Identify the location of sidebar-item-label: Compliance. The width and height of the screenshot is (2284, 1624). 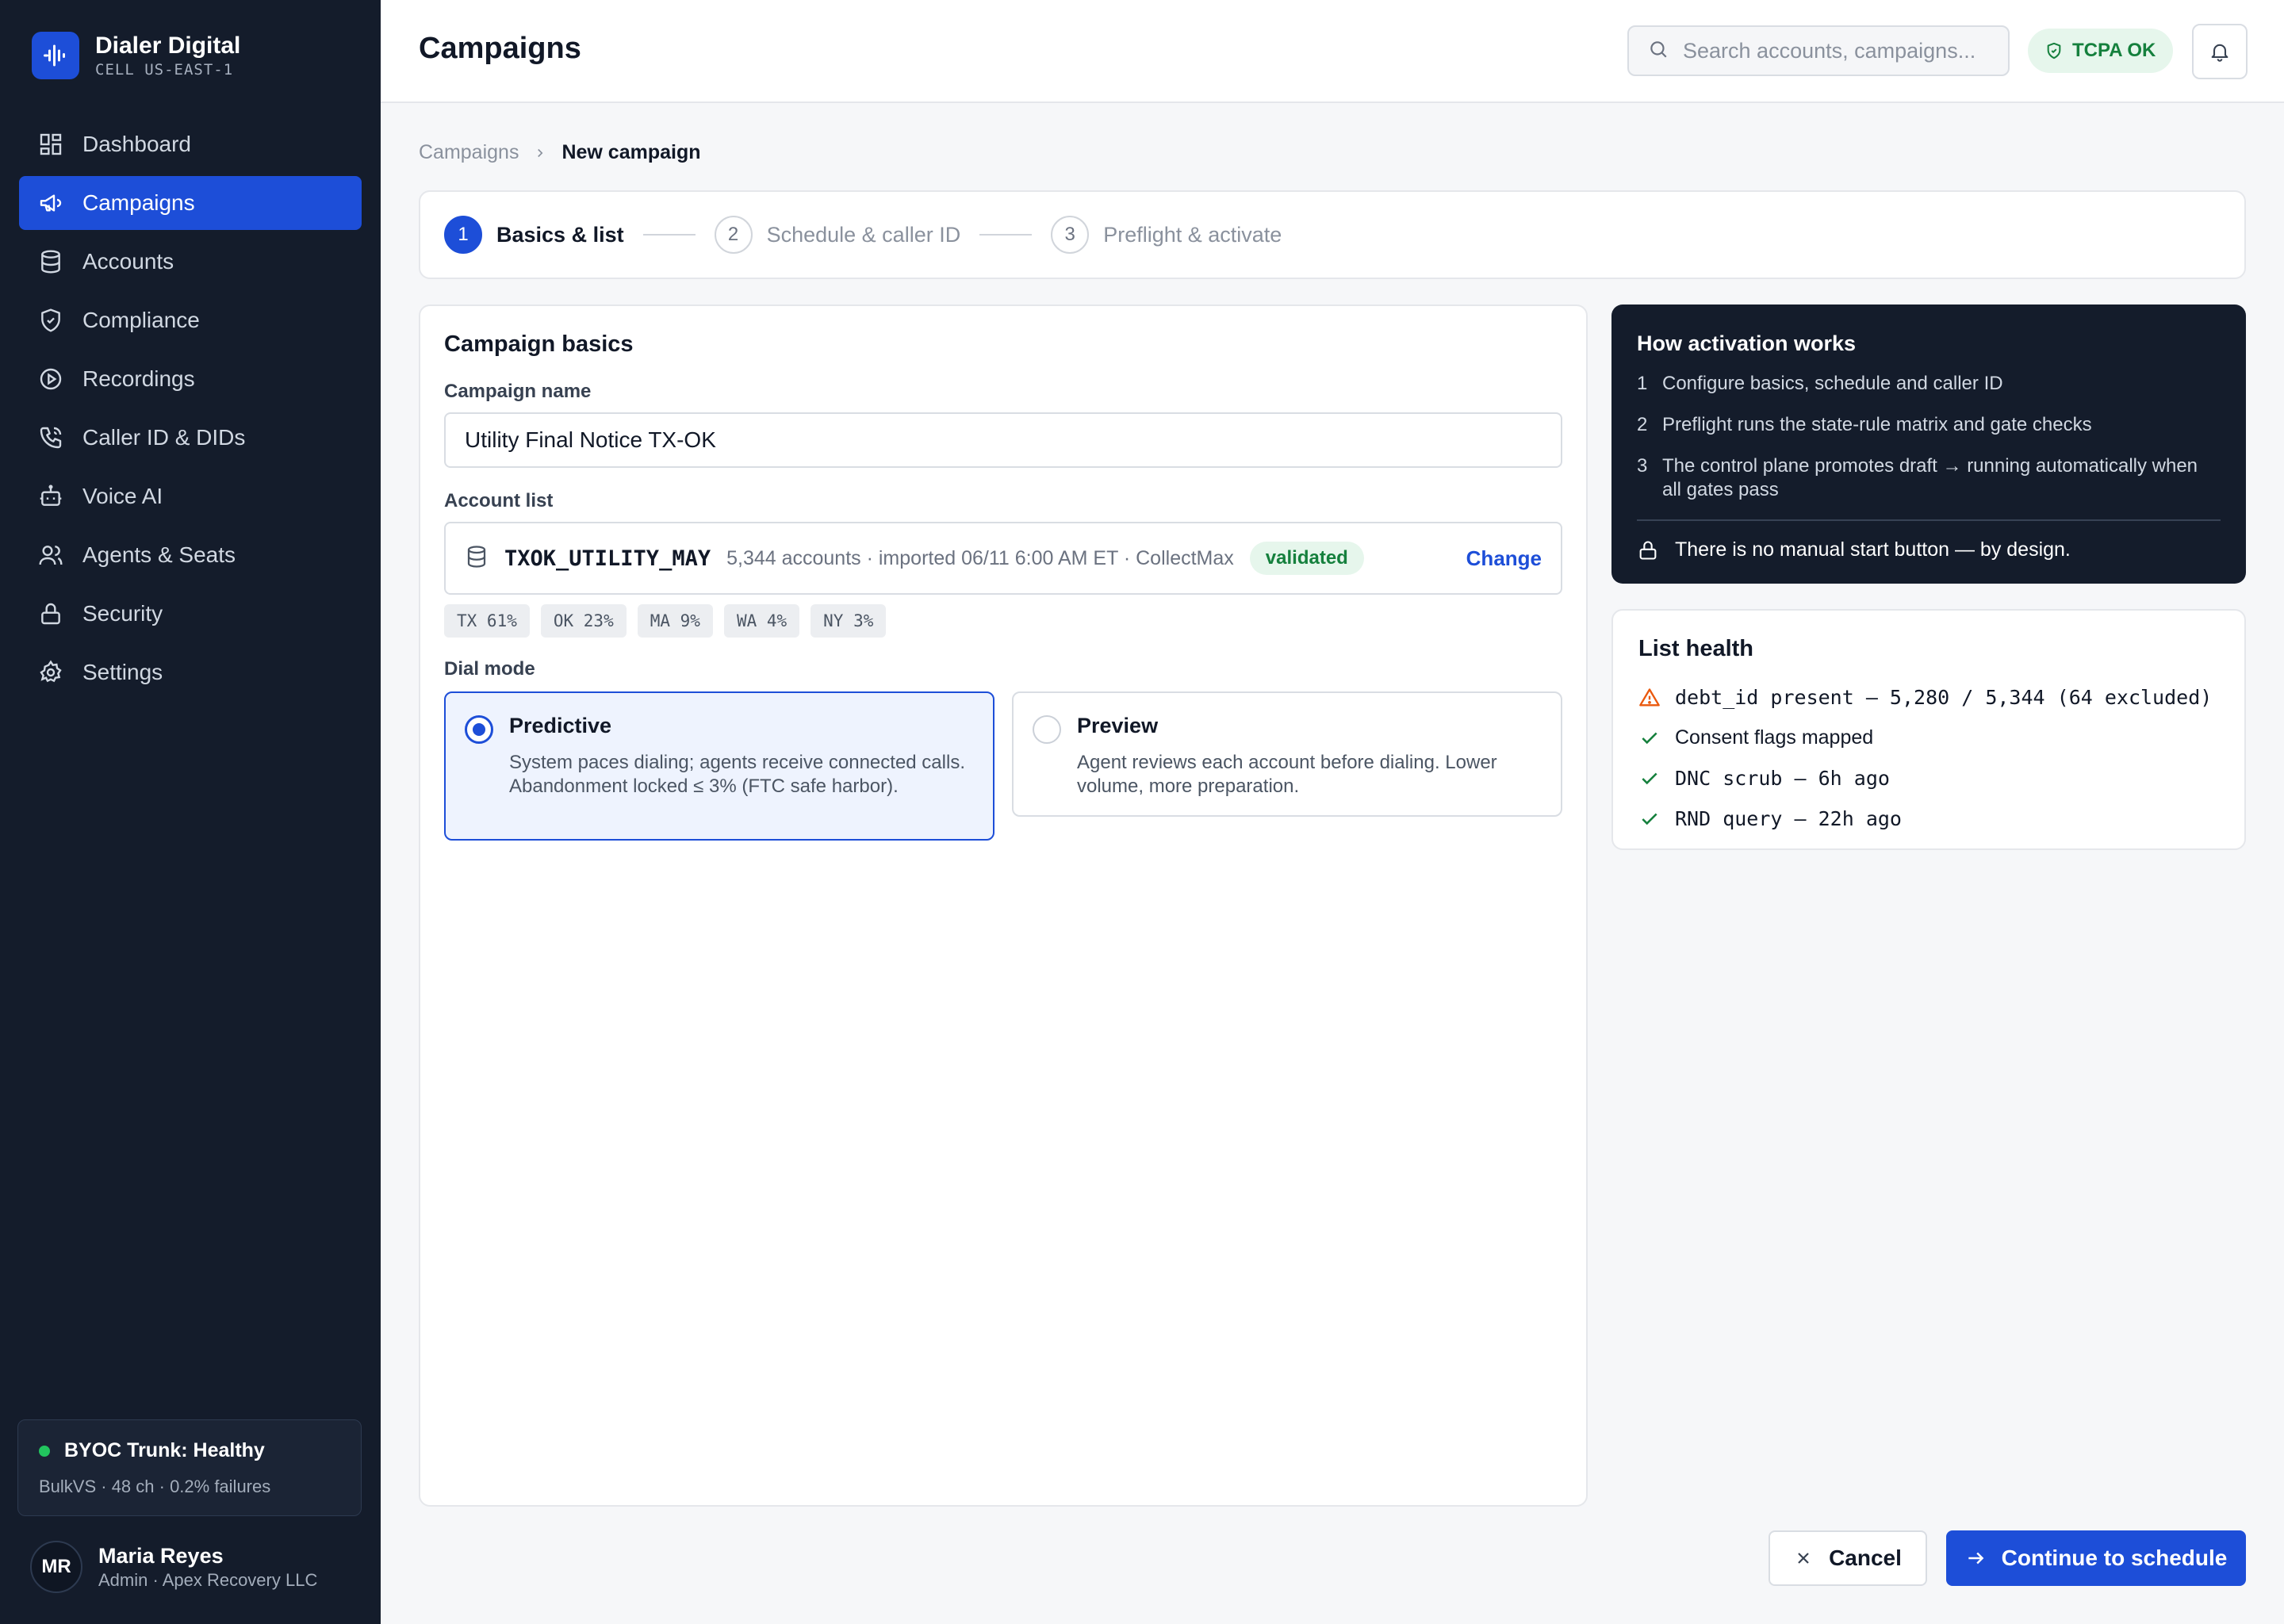
(141, 320).